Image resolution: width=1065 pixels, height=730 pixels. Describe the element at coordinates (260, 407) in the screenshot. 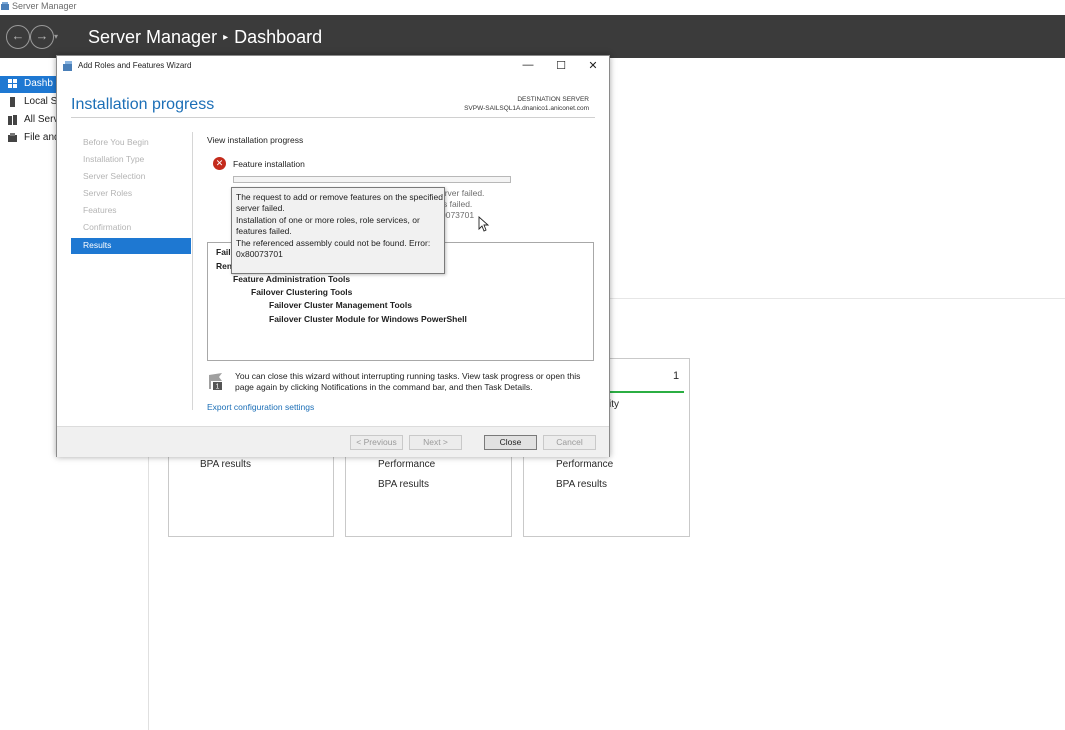

I see `export-configuration-link: Export configuration settings` at that location.